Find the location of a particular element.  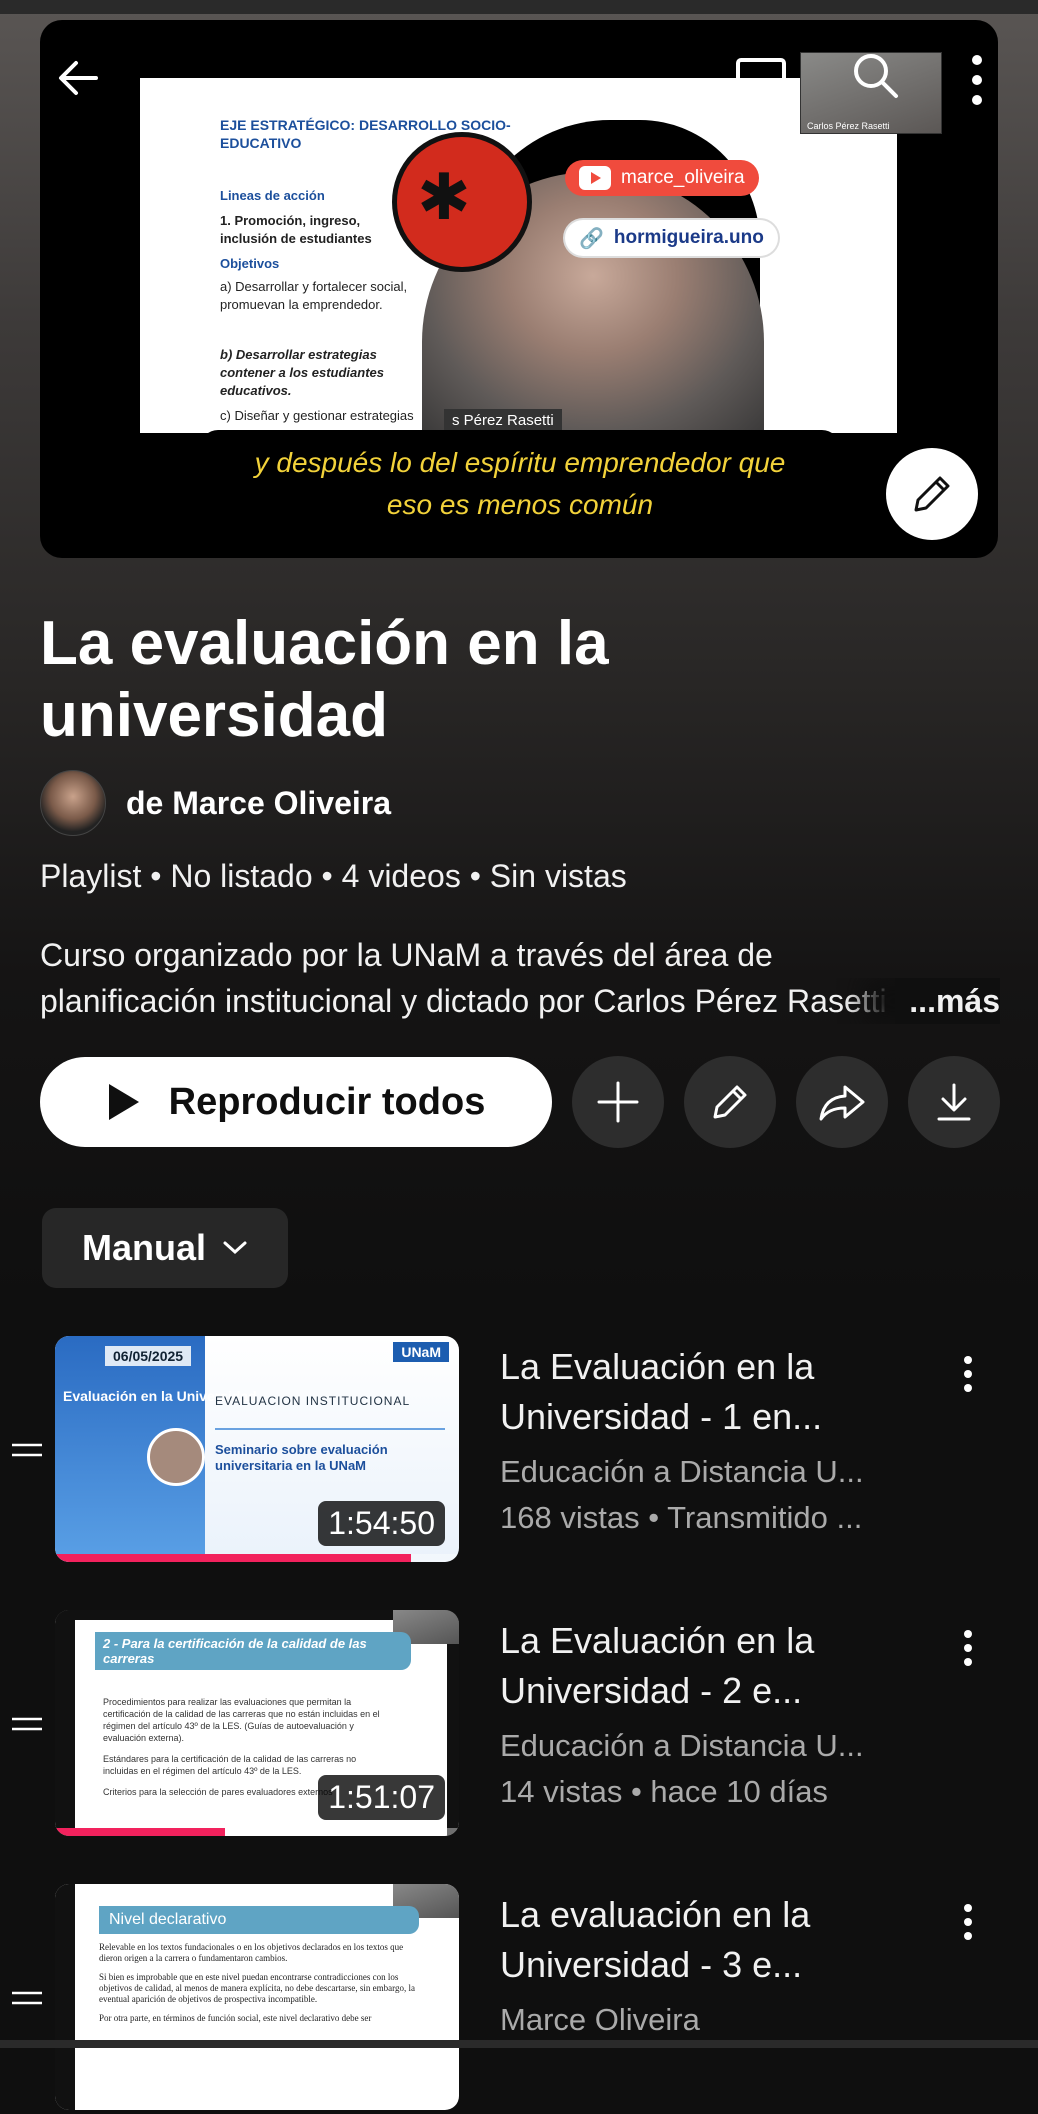

thumb-header: EVALUACION INSTITUCIONAL is located at coordinates (313, 1401).